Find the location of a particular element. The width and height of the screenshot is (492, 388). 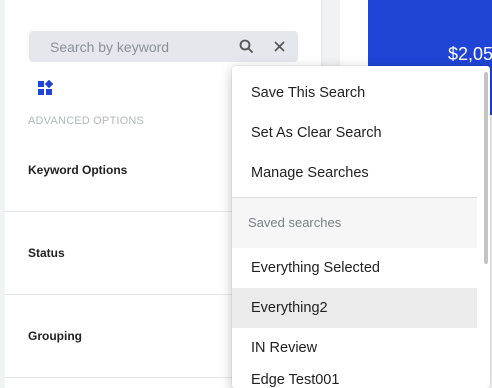

saved-search-everything2: Everything2 is located at coordinates (354, 308).